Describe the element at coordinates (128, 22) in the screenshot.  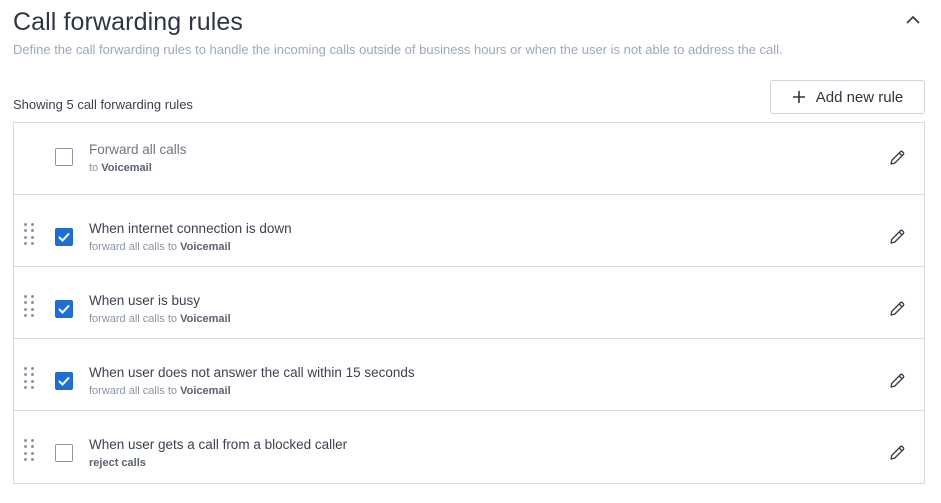
I see `page-title: Call forwarding rules` at that location.